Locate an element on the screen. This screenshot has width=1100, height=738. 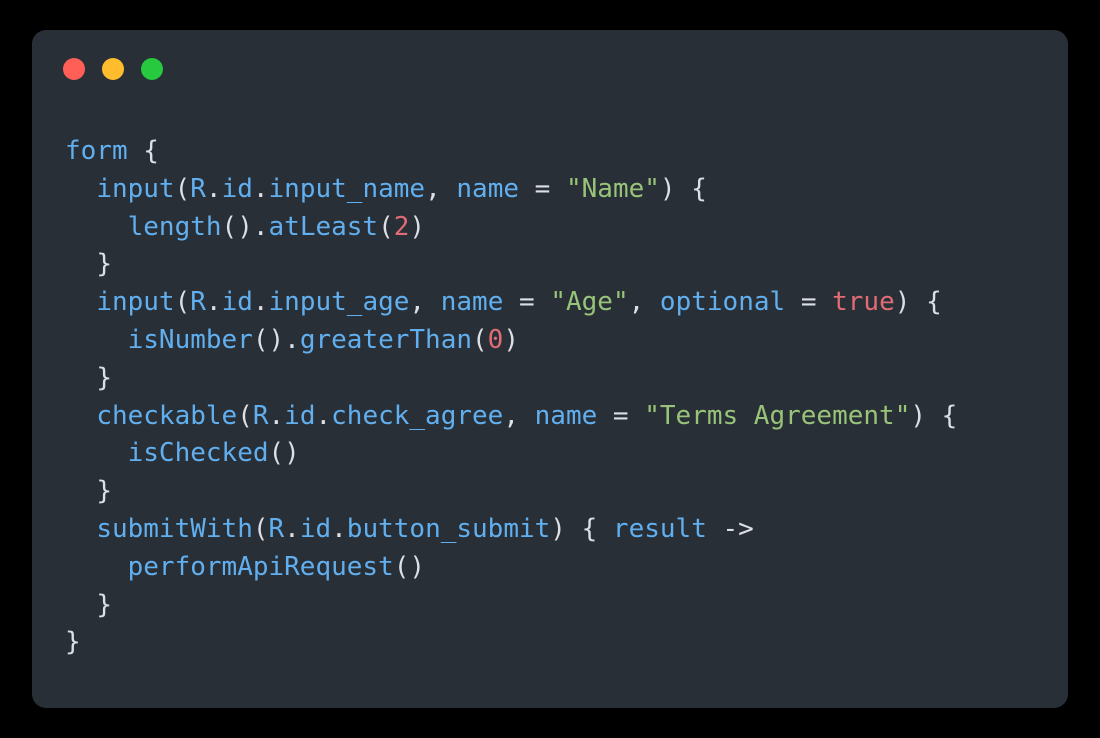
code-token: input_age is located at coordinates (339, 302).